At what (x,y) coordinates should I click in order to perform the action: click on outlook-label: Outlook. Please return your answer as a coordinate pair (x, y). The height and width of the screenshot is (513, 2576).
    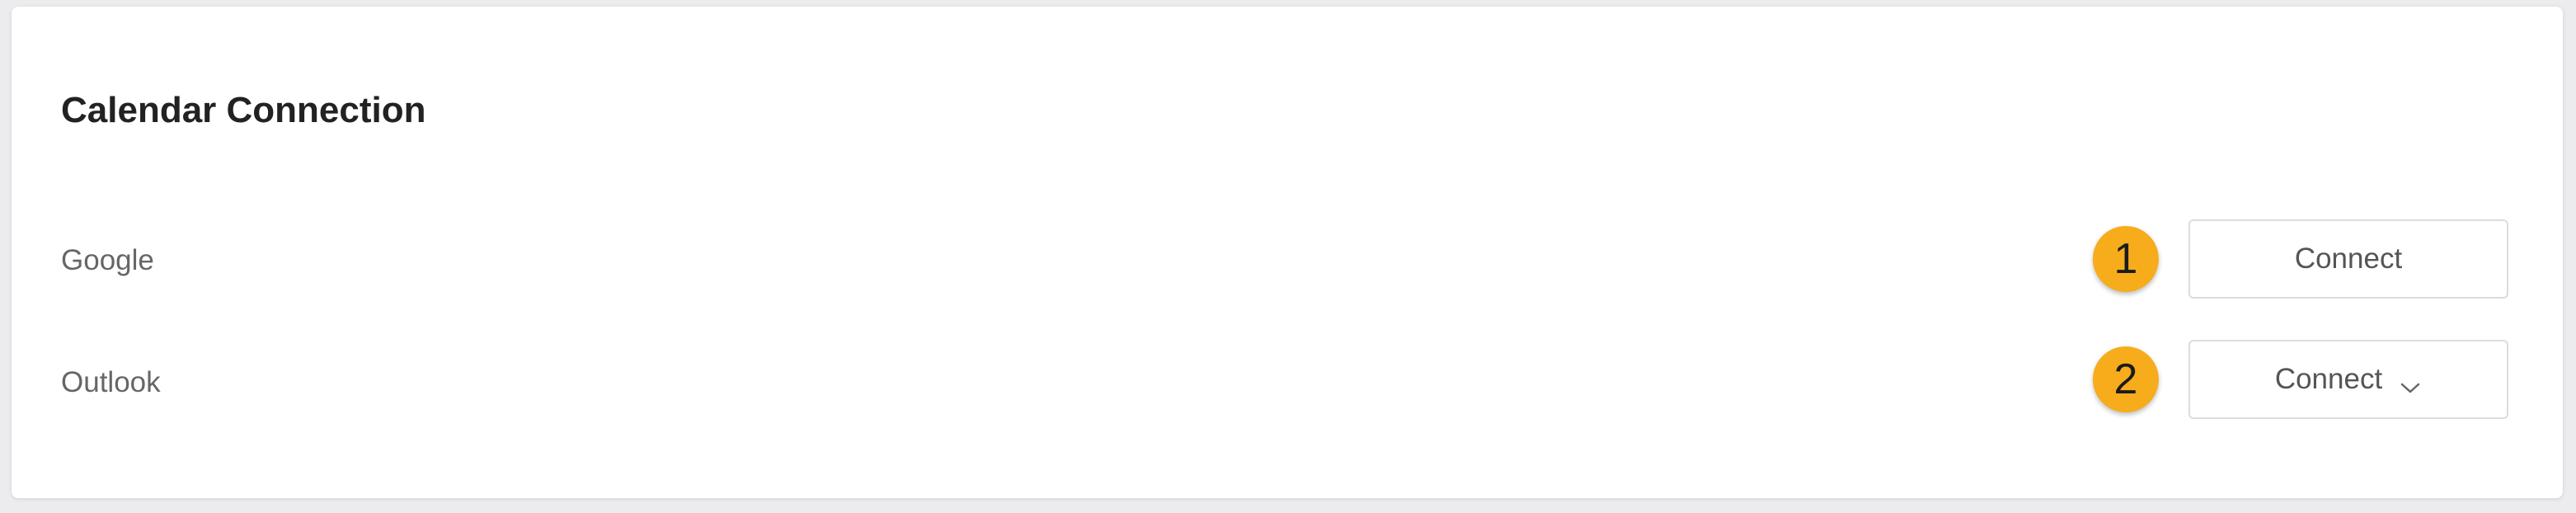
    Looking at the image, I should click on (111, 382).